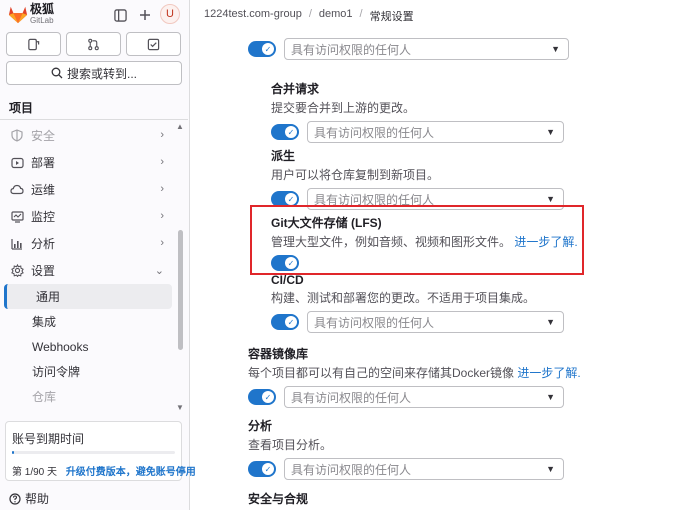 The image size is (680, 510). I want to click on learn-more-link: 进一步了解., so click(548, 373).